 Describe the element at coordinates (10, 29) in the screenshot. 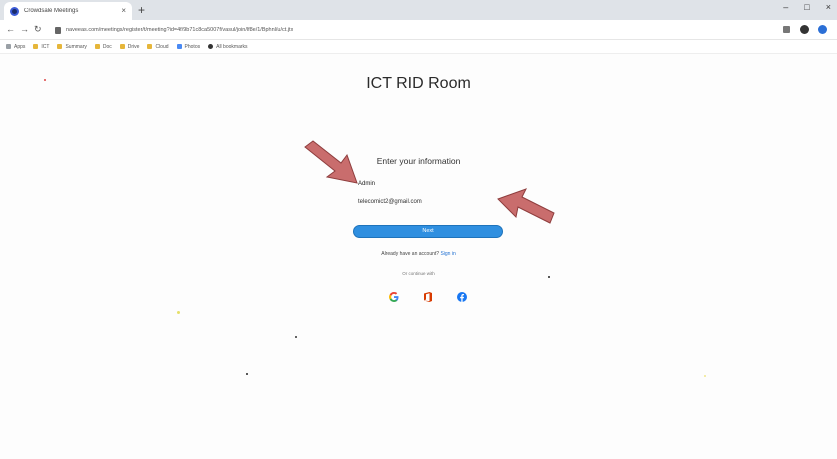

I see `back-arrow-icon: ←` at that location.